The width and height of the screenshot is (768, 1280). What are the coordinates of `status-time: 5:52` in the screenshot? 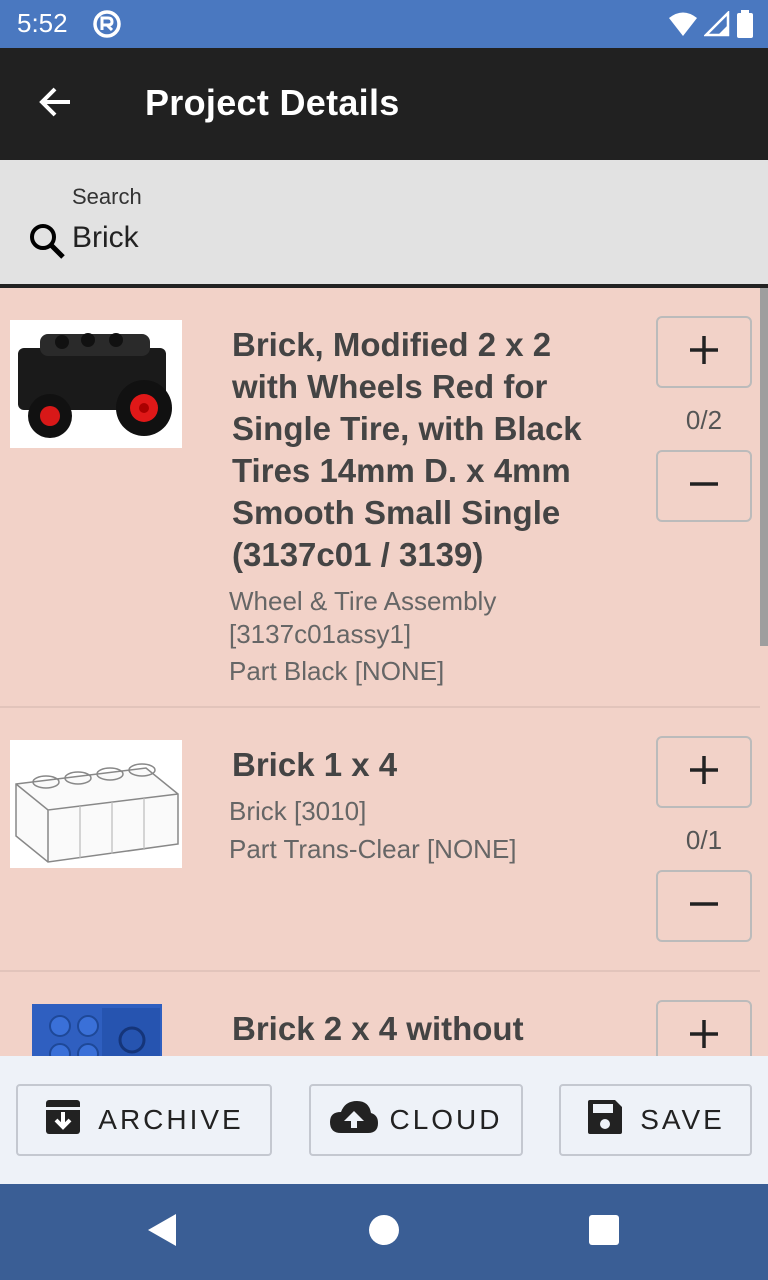 It's located at (42, 23).